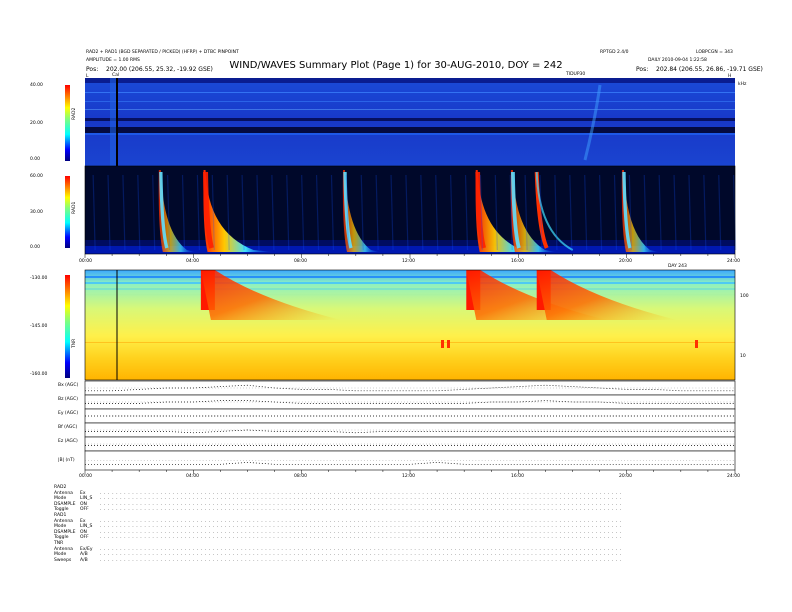 Image resolution: width=792 pixels, height=612 pixels. What do you see at coordinates (85, 261) in the screenshot?
I see `rad1-xtick-0: 00:00` at bounding box center [85, 261].